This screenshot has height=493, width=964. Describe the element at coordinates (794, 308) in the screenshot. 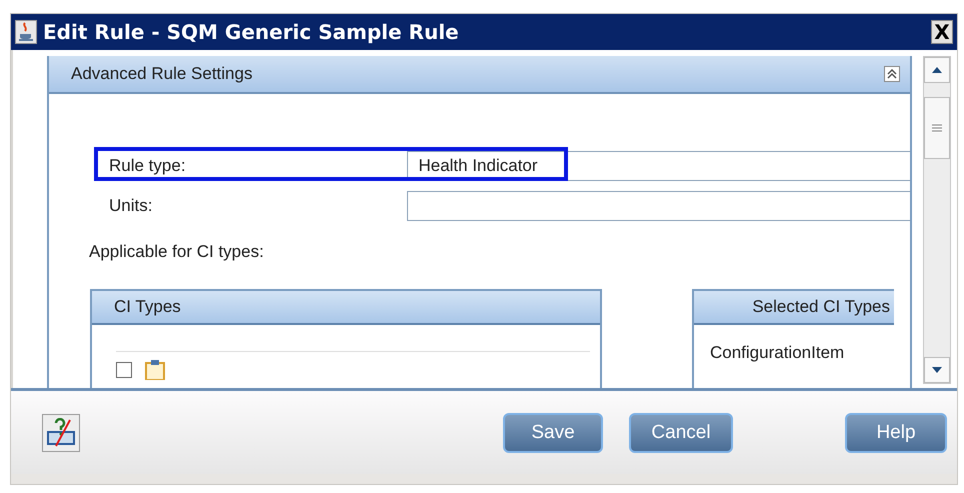

I see `selected-ci-types-header: Selected CI Types` at that location.